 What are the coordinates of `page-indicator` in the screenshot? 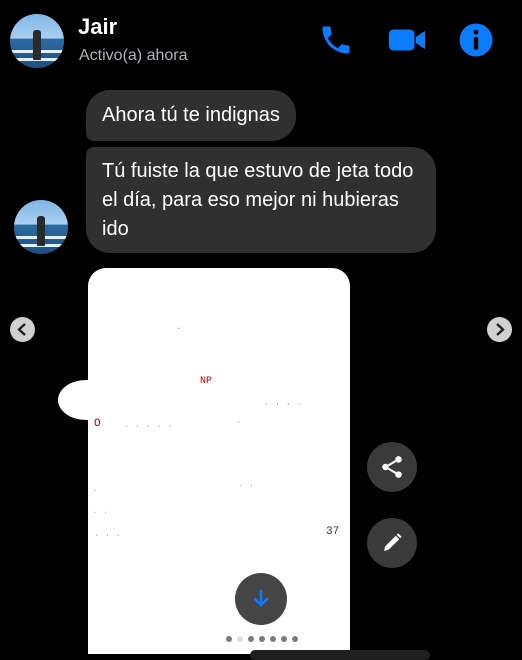 It's located at (262, 639).